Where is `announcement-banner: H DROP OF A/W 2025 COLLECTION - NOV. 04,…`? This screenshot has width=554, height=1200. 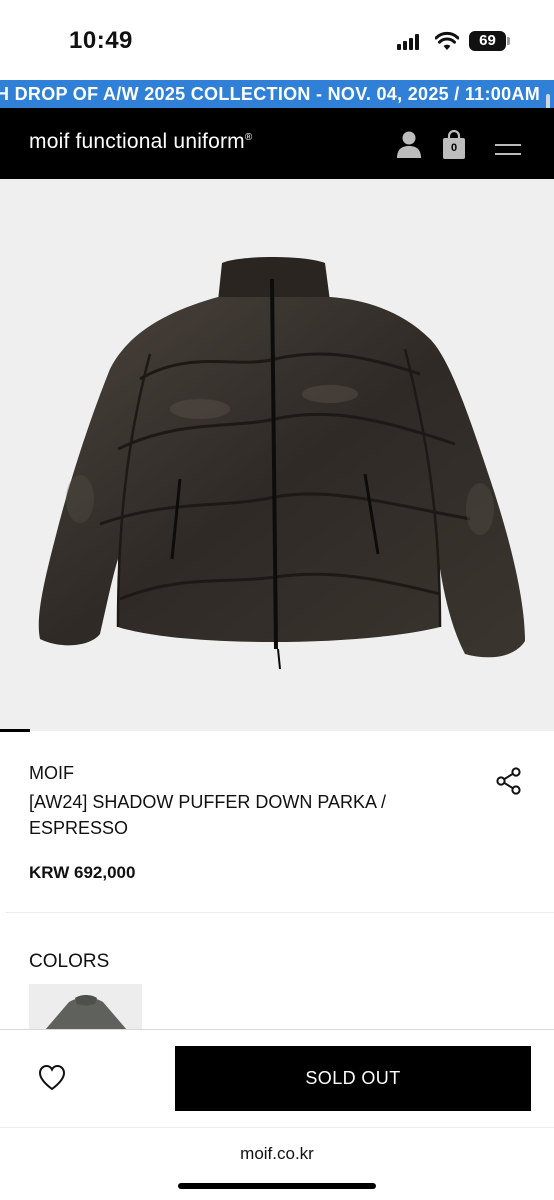 announcement-banner: H DROP OF A/W 2025 COLLECTION - NOV. 04,… is located at coordinates (277, 94).